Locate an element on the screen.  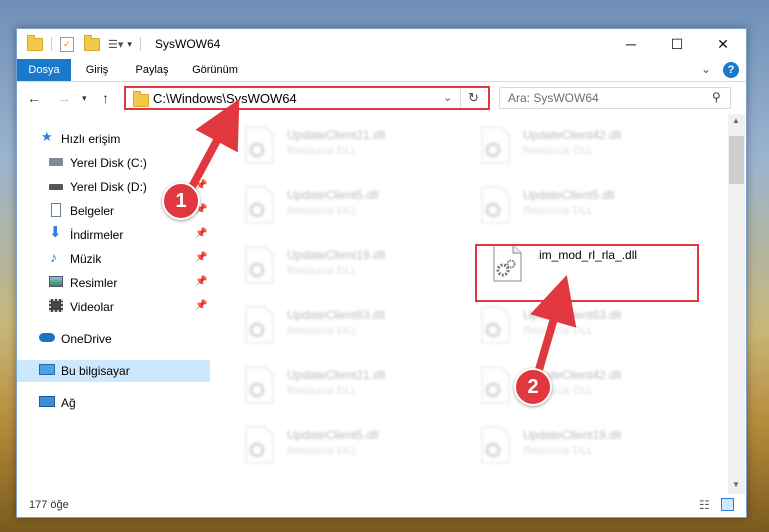
step-1-badge: 1 is located at coordinates (181, 201).